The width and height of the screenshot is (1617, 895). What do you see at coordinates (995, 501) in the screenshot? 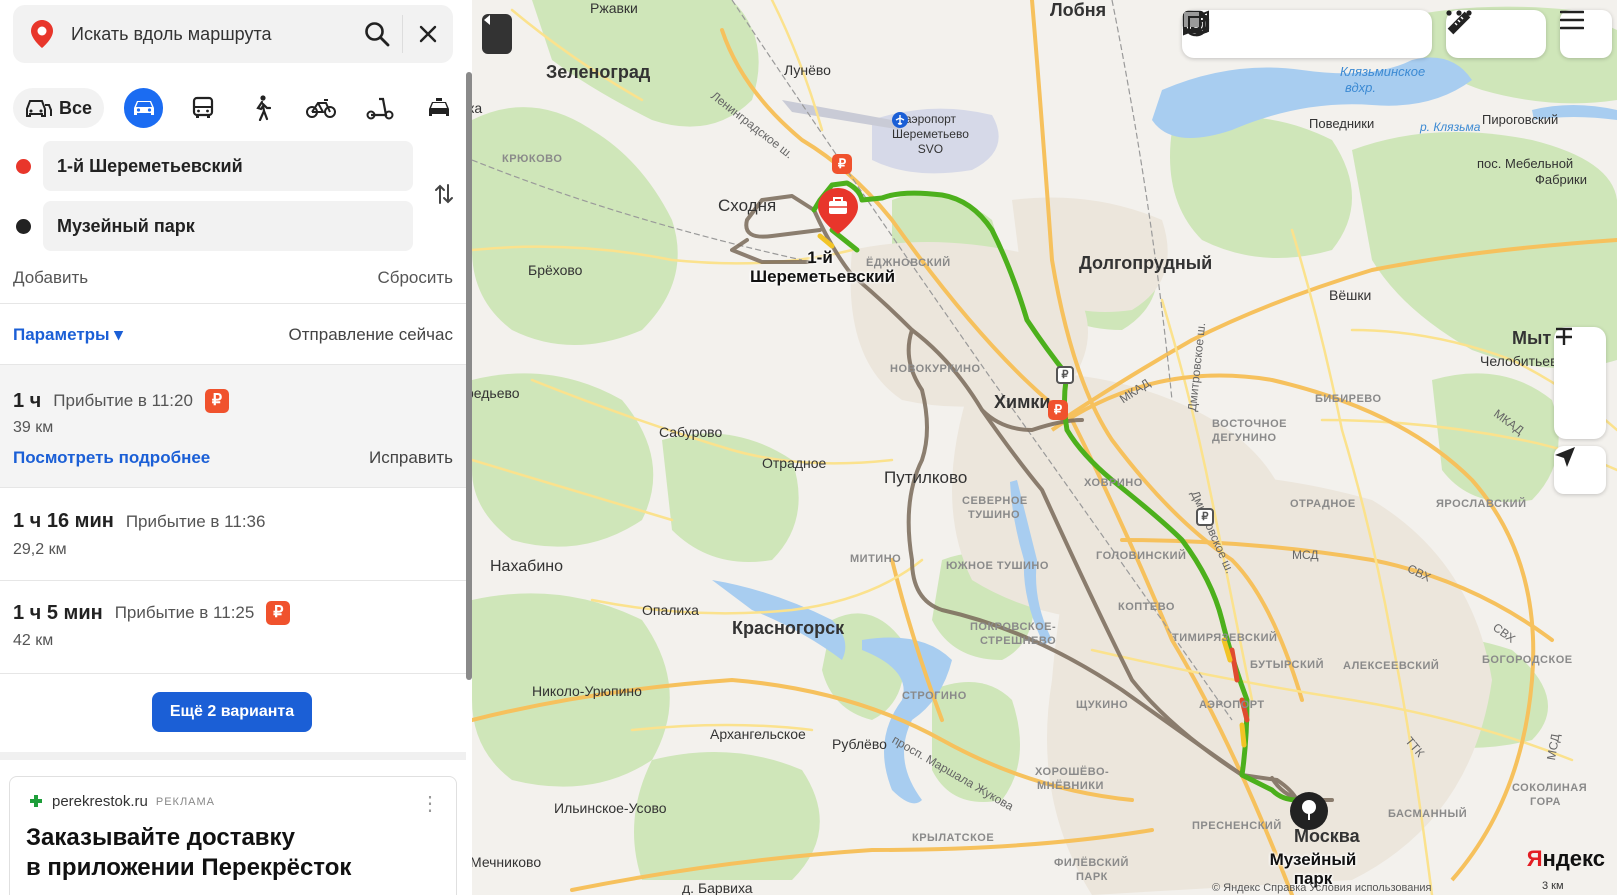
I see `map-label: СЕВЕРНОЕ` at bounding box center [995, 501].